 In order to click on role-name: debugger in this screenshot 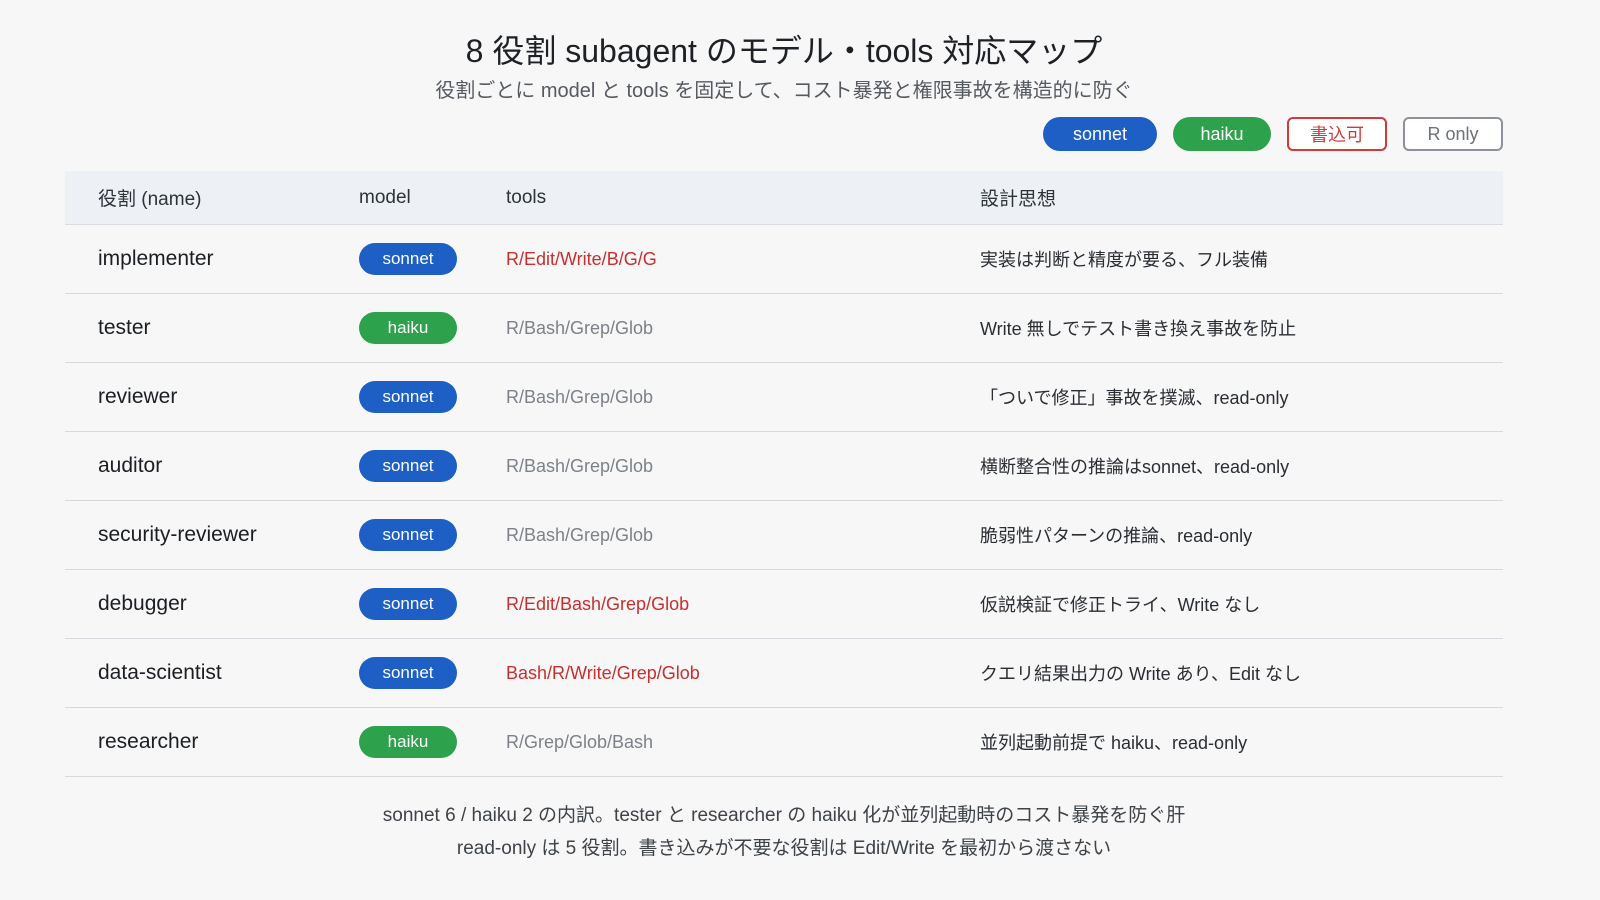, I will do `click(142, 603)`.